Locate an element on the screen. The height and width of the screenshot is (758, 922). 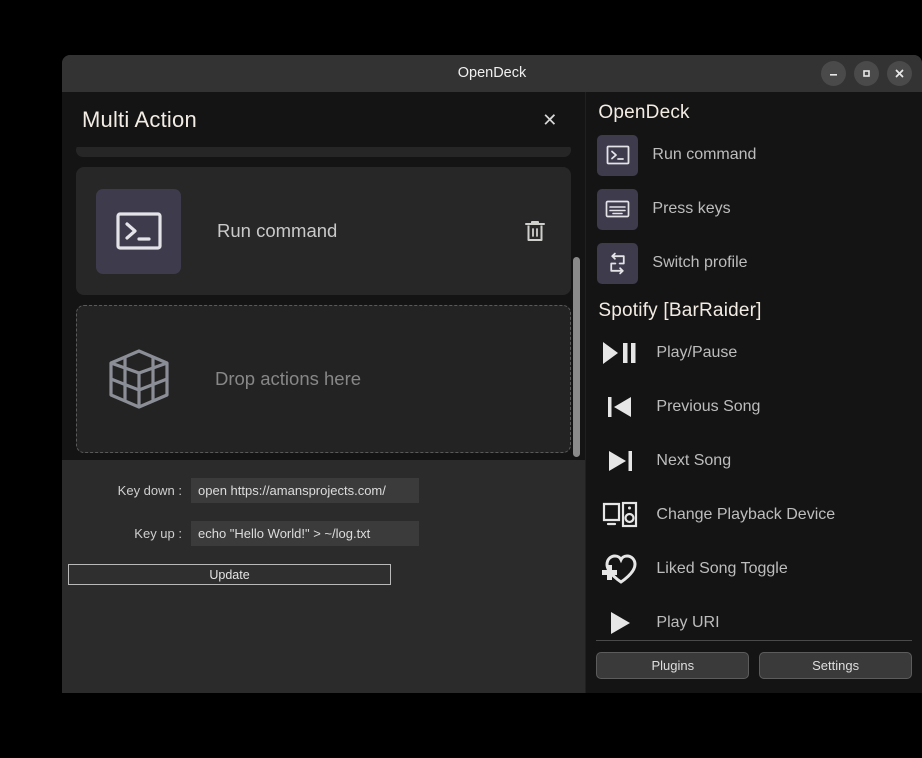
sidebar-item-play-uri: Play URI is located at coordinates (752, 616).